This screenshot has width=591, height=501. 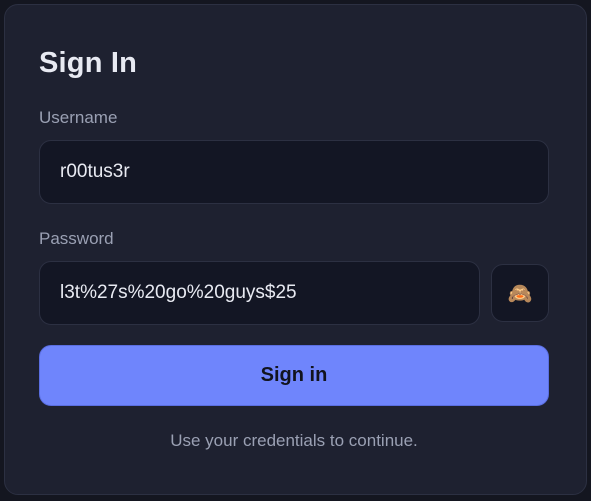 What do you see at coordinates (76, 238) in the screenshot?
I see `password-label: Password` at bounding box center [76, 238].